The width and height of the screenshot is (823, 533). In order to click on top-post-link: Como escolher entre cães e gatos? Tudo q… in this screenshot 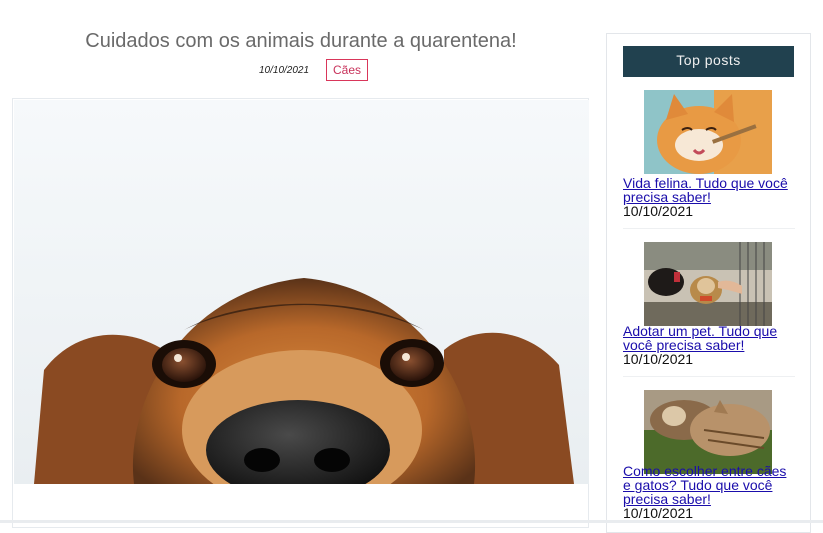, I will do `click(710, 485)`.